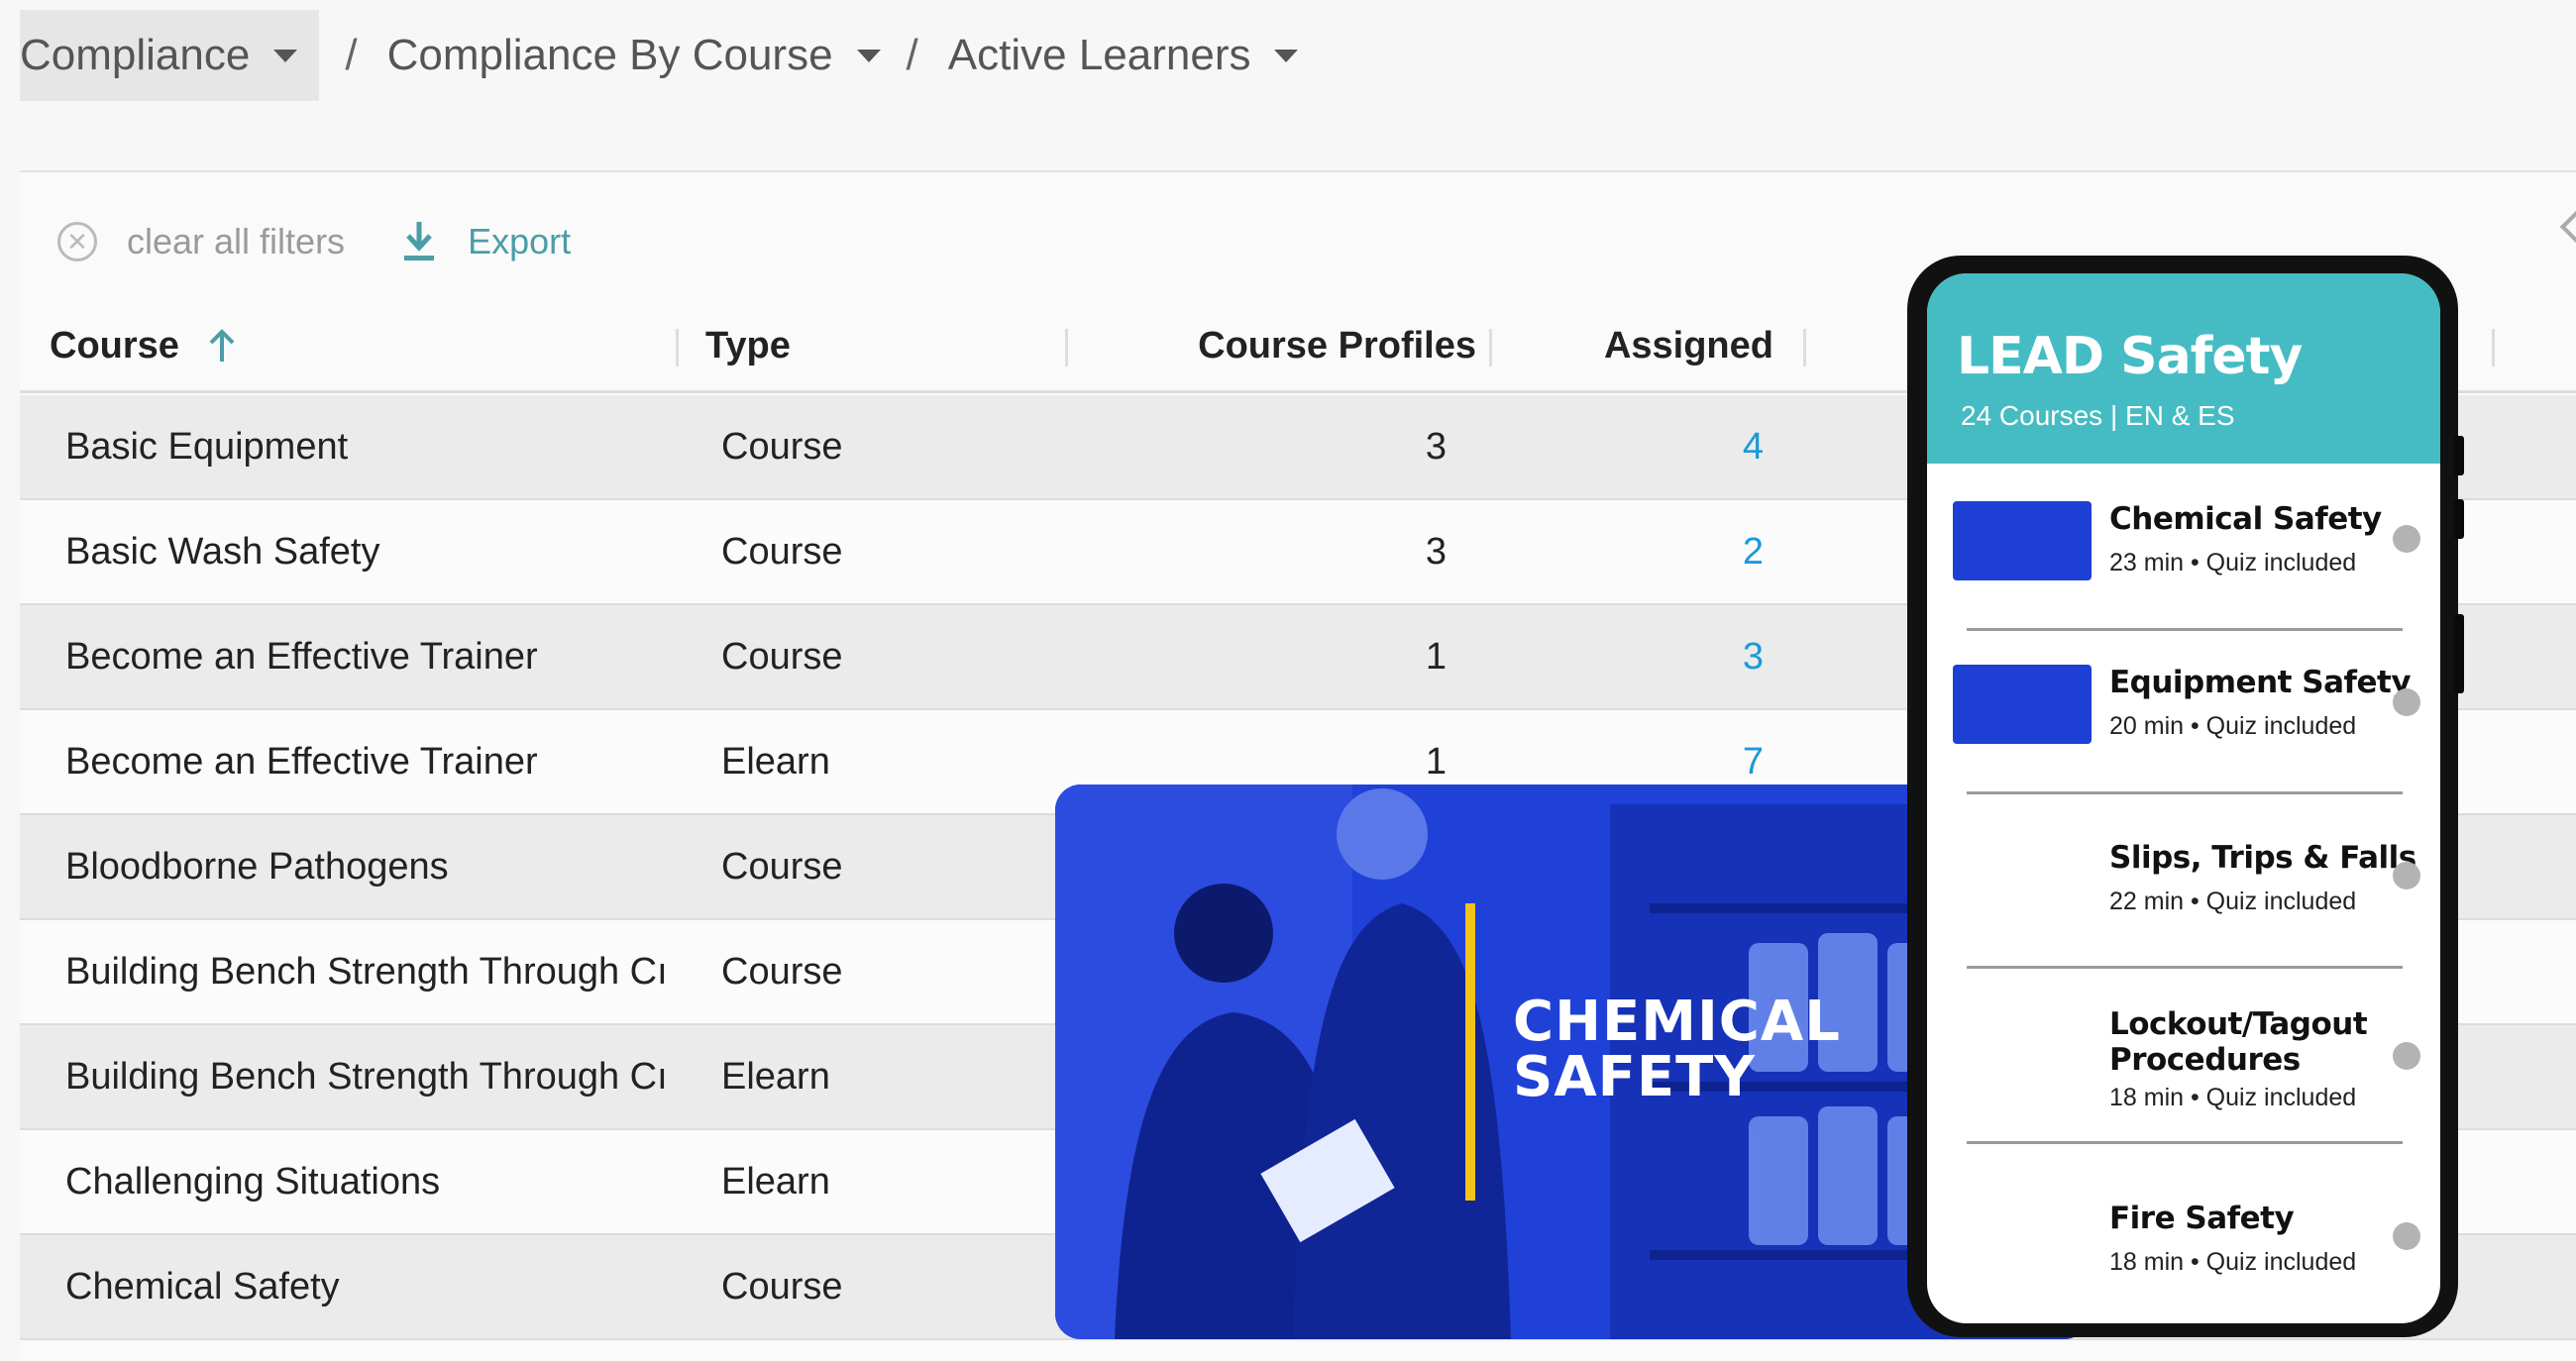  What do you see at coordinates (257, 866) in the screenshot?
I see `cell-course: Bloodborne Pathogens` at bounding box center [257, 866].